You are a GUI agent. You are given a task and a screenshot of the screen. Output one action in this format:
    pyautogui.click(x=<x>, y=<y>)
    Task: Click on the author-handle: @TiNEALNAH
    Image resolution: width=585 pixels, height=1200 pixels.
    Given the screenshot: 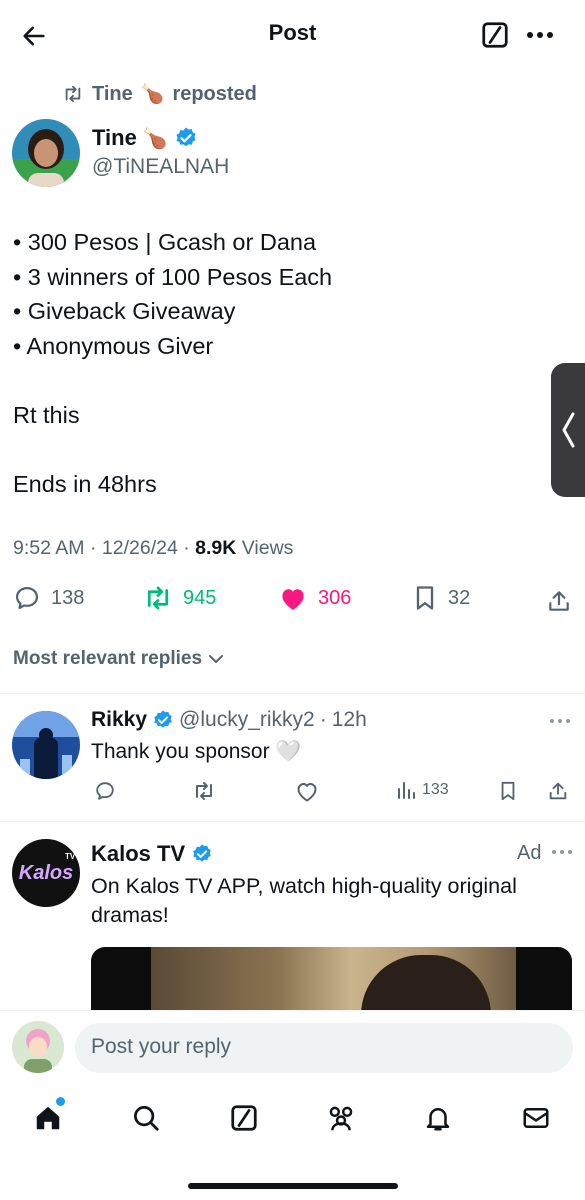 What is the action you would take?
    pyautogui.click(x=160, y=167)
    